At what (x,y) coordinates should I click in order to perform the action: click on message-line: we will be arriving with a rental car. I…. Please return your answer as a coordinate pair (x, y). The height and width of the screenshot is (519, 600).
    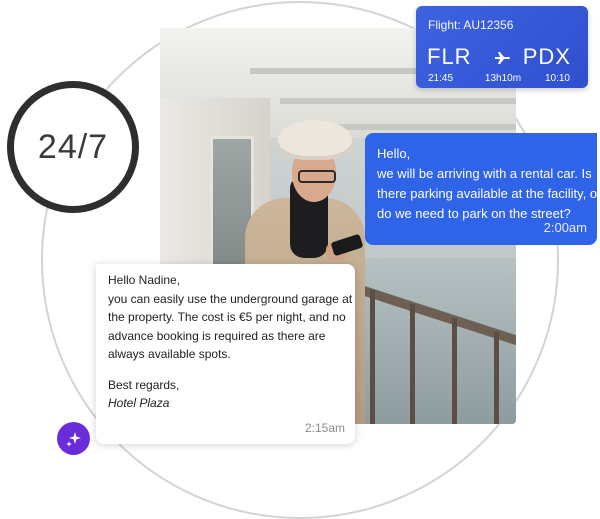
    Looking at the image, I should click on (484, 173).